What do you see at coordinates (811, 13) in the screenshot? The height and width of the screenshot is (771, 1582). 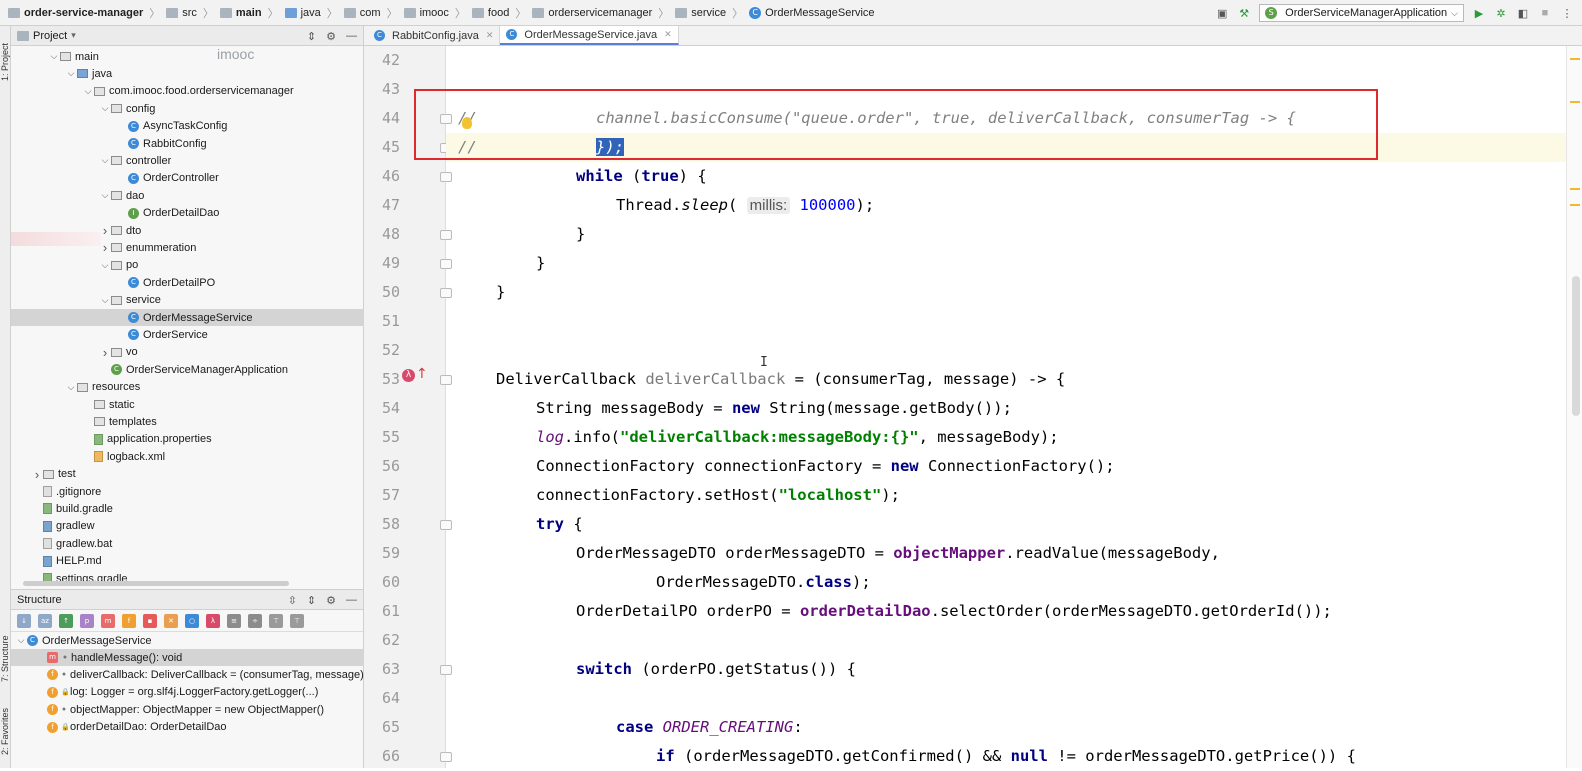 I see `breadcrumb-class: C OrderMessageService` at bounding box center [811, 13].